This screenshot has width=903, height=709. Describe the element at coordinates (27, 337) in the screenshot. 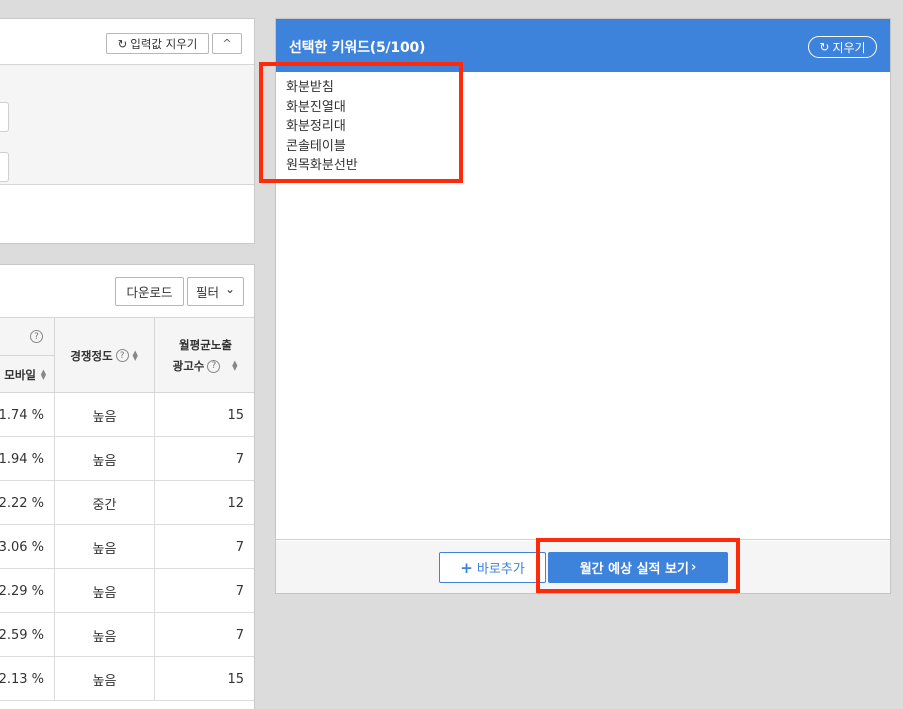

I see `ctr-header-top: ?` at that location.